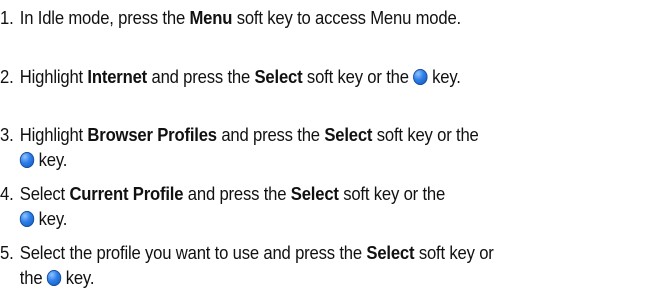  What do you see at coordinates (33, 277) in the screenshot?
I see `step-text: the` at bounding box center [33, 277].